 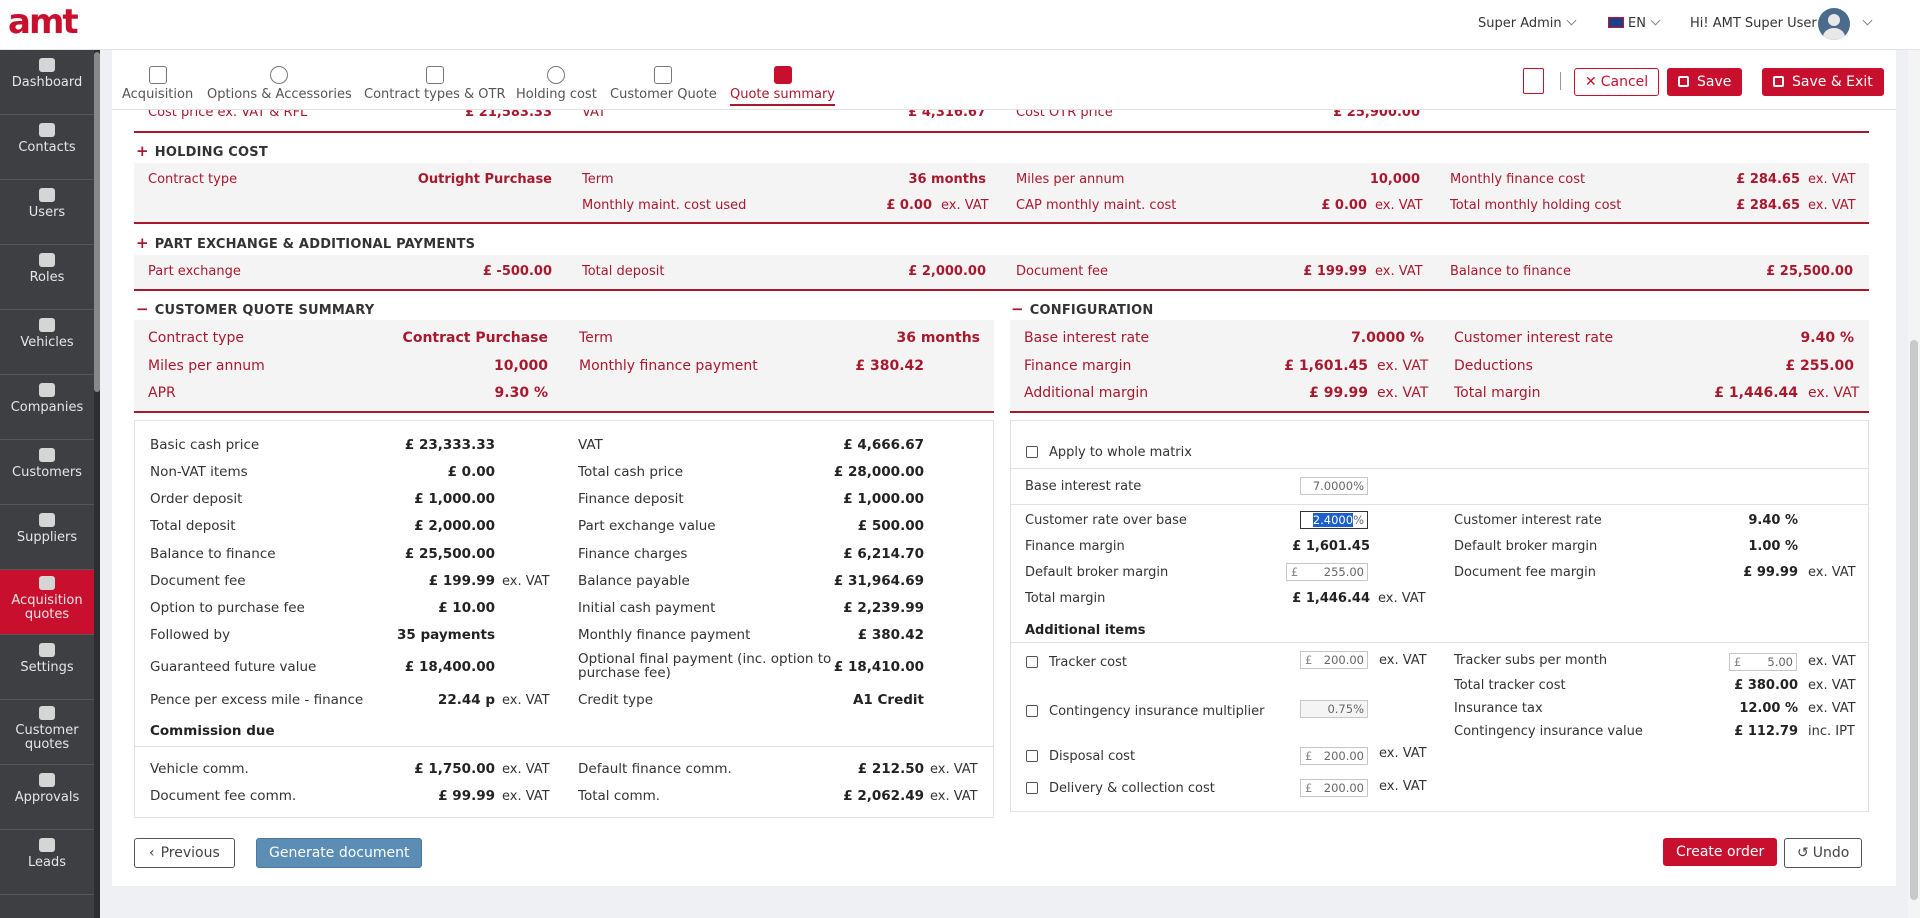 I want to click on tracker-input: £200.00, so click(x=1334, y=660).